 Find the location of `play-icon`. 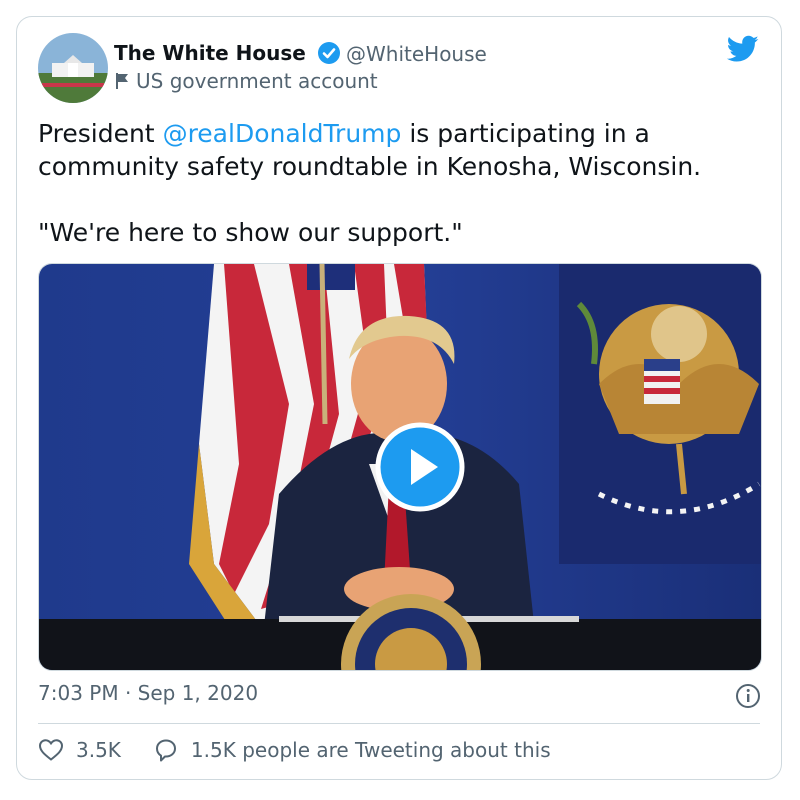

play-icon is located at coordinates (420, 467).